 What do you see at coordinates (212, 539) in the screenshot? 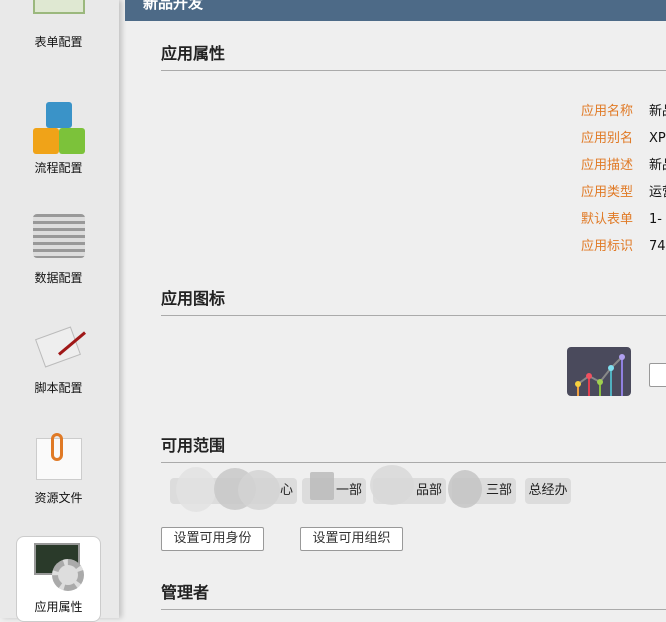
I see `set-identity-button: 设置可用身份` at bounding box center [212, 539].